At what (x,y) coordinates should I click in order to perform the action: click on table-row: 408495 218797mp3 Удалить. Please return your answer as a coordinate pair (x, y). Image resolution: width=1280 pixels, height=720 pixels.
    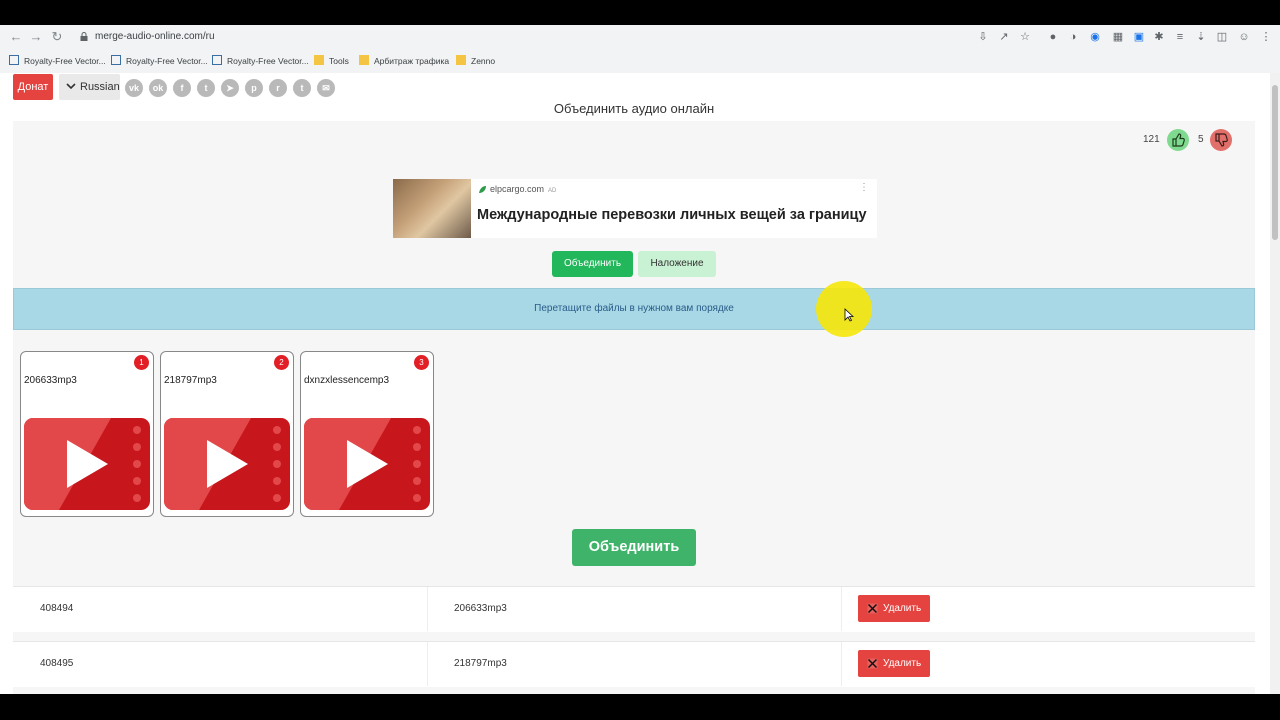
    Looking at the image, I should click on (634, 664).